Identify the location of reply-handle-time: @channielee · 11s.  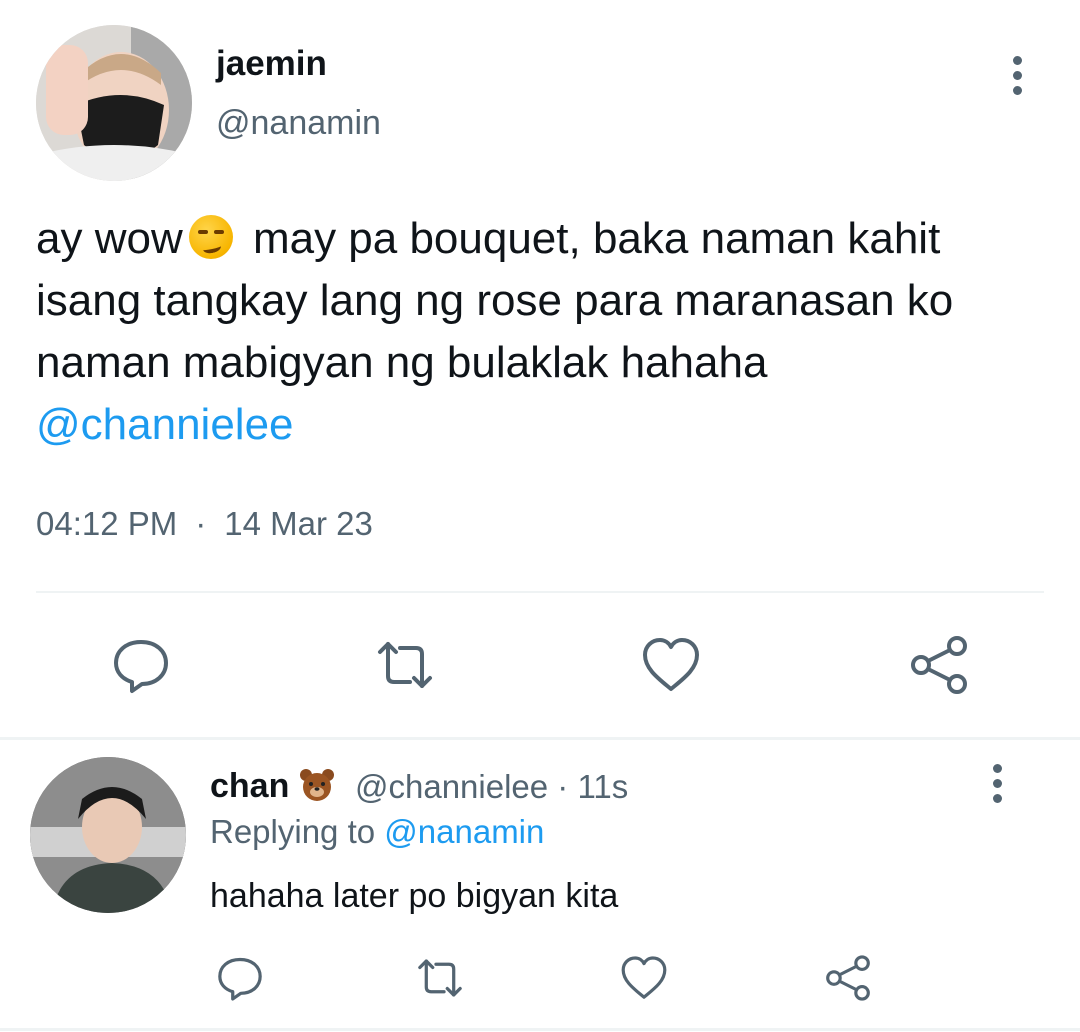
(491, 787).